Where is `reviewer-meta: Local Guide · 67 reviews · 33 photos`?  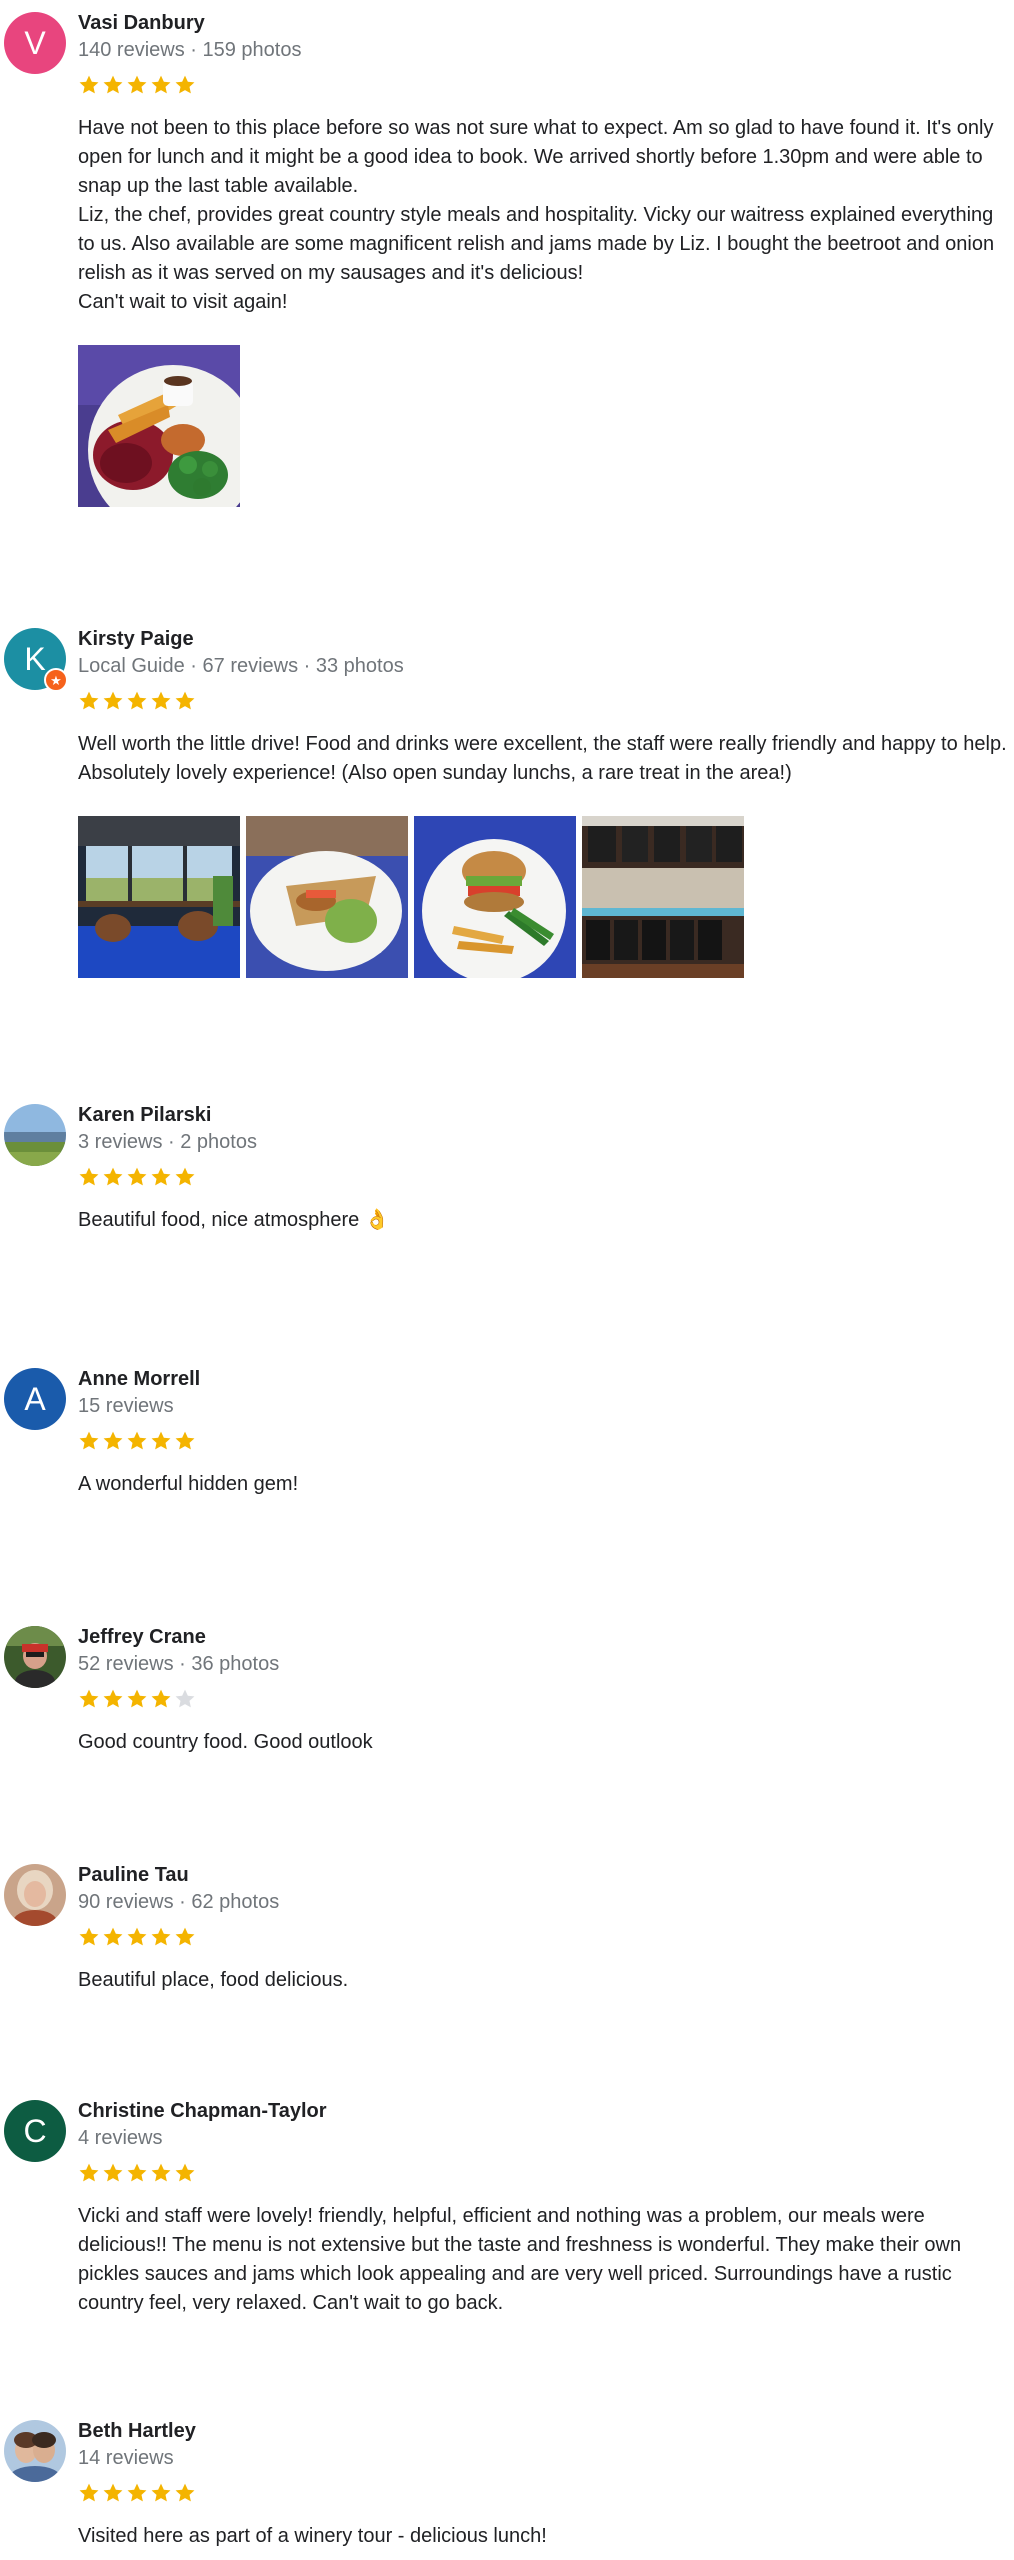 reviewer-meta: Local Guide · 67 reviews · 33 photos is located at coordinates (241, 666).